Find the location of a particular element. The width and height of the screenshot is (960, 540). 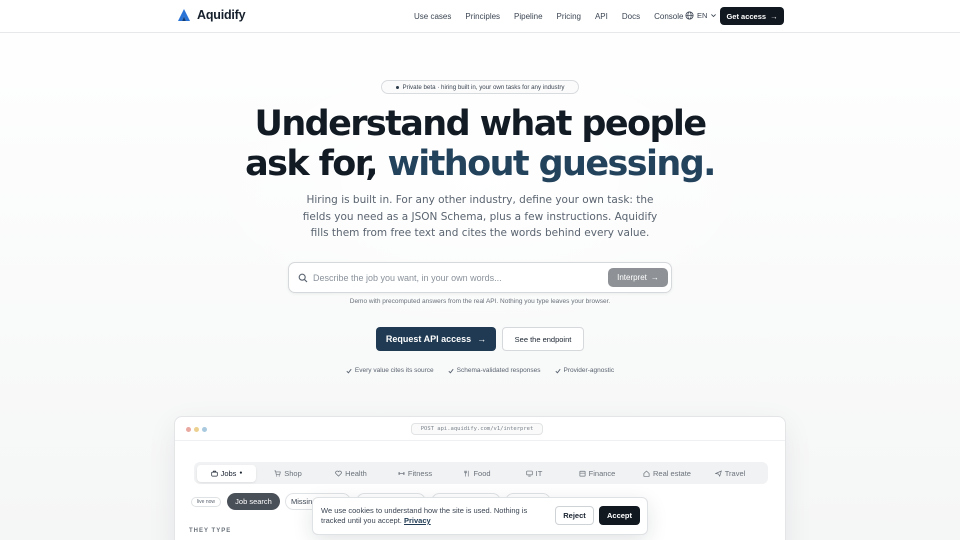

tab-jobs: Jobs ● is located at coordinates (226, 473).